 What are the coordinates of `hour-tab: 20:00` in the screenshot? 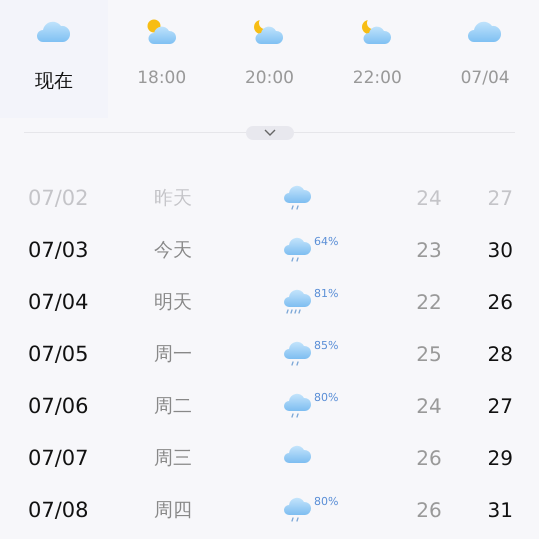 It's located at (270, 59).